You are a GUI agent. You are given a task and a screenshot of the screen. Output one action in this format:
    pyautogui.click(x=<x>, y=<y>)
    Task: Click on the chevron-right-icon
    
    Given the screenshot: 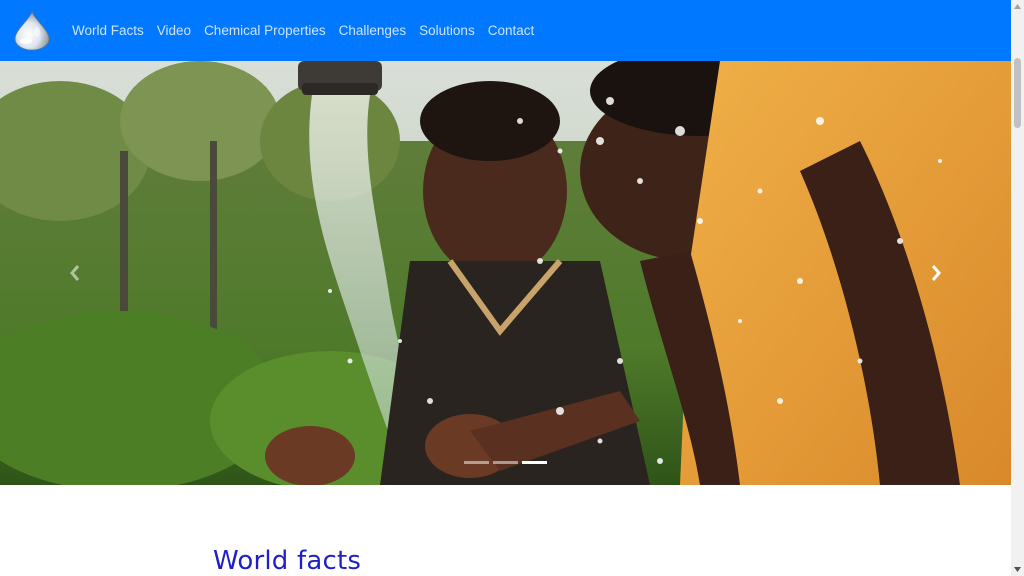 What is the action you would take?
    pyautogui.click(x=936, y=273)
    